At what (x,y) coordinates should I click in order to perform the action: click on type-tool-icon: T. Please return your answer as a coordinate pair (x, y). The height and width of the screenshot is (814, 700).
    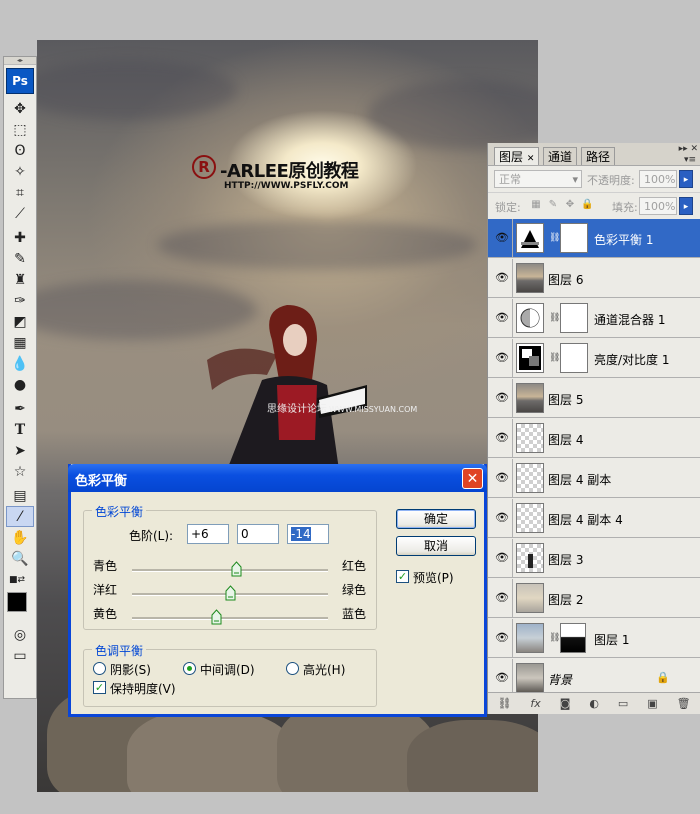
    Looking at the image, I should click on (20, 429).